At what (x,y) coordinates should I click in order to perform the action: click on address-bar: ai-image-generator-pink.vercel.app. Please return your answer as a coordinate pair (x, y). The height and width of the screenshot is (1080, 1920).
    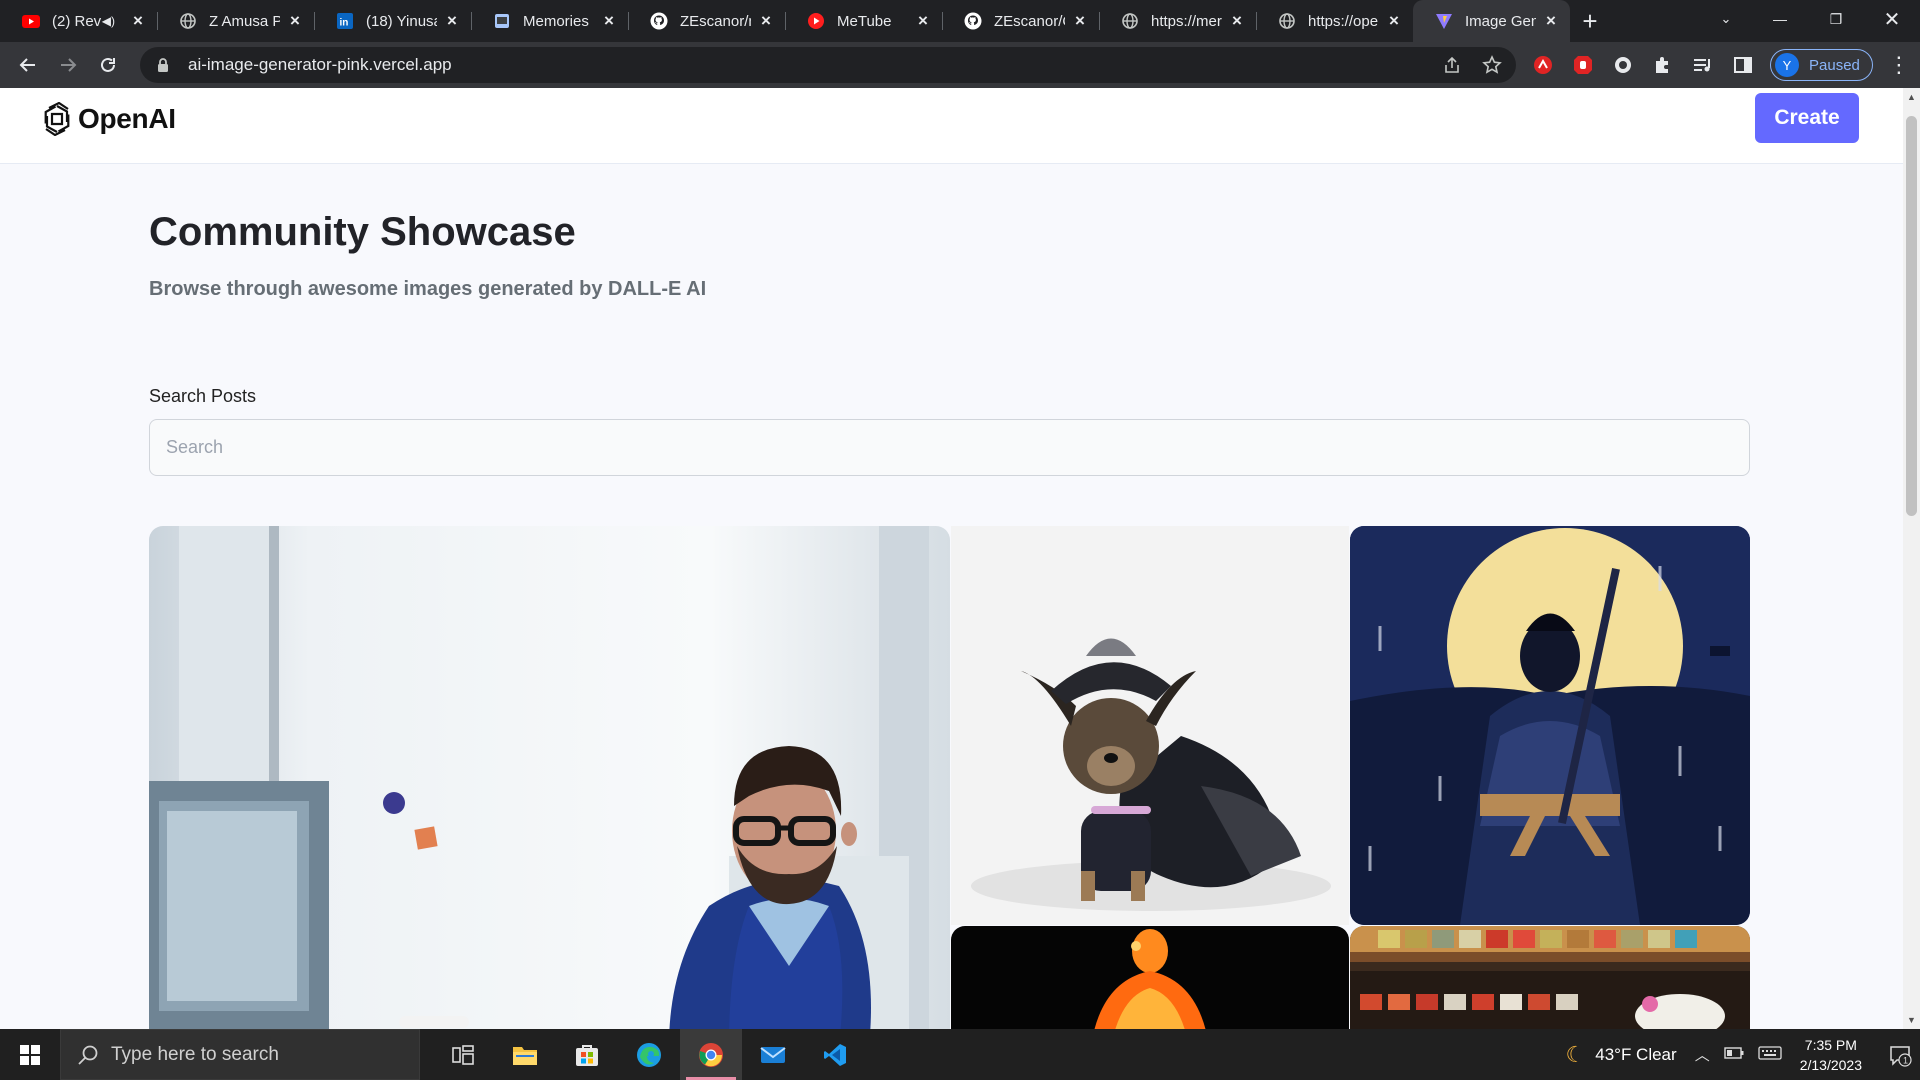
    Looking at the image, I should click on (828, 65).